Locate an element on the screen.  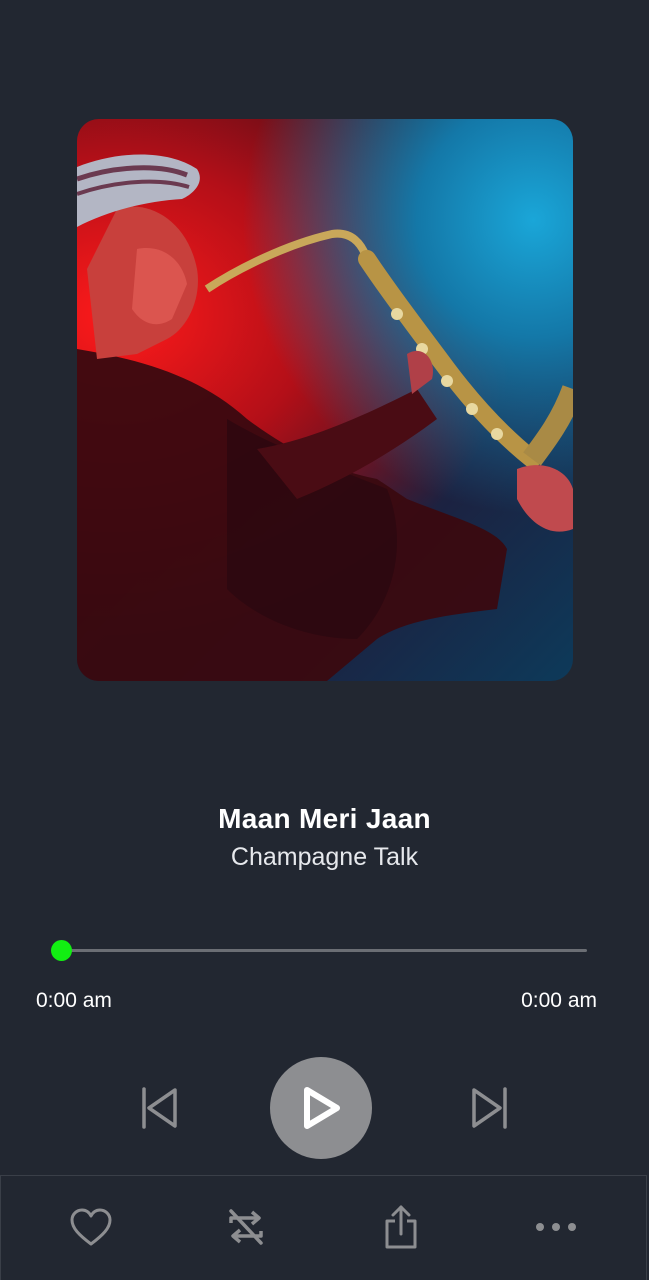
skip-previous-icon is located at coordinates (159, 1108).